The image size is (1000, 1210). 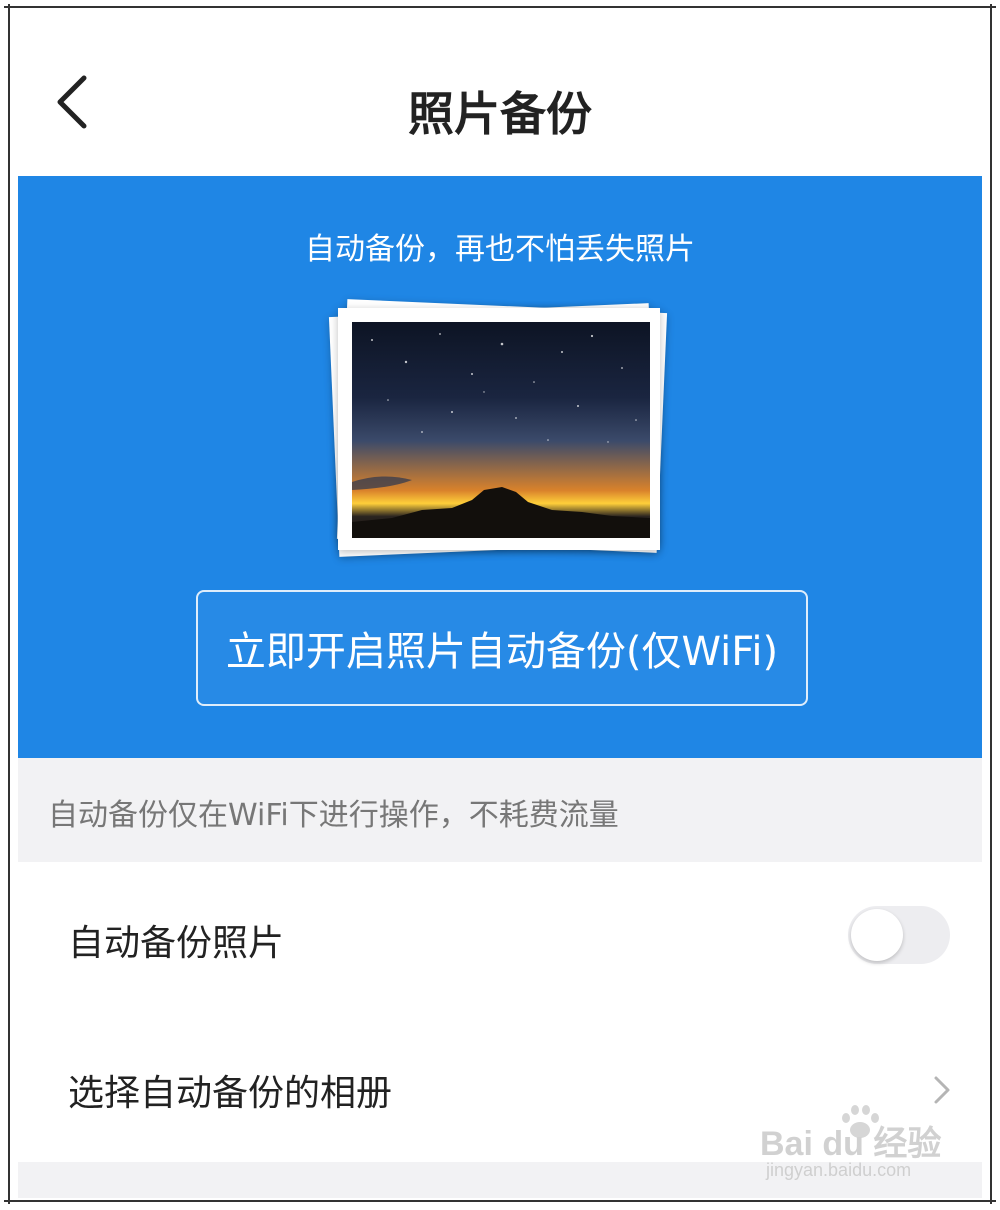 I want to click on frame-left-line, so click(x=9, y=604).